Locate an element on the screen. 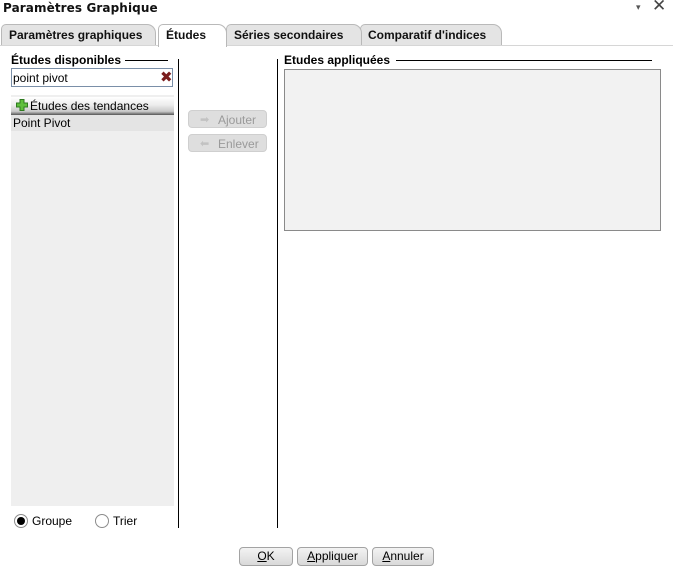  group-label: Études des tendances is located at coordinates (89, 106).